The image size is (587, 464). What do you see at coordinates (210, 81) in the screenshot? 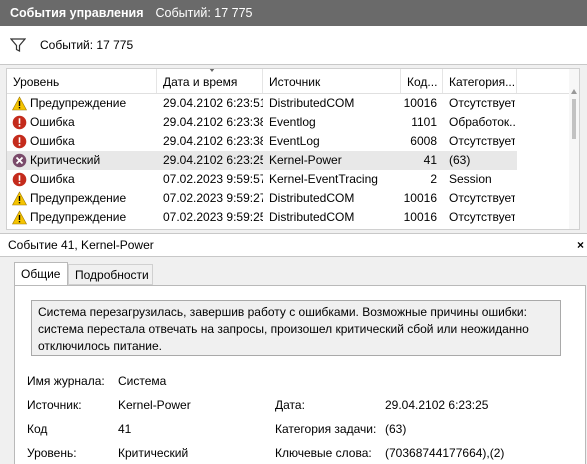
I see `column-date: Дата и время` at bounding box center [210, 81].